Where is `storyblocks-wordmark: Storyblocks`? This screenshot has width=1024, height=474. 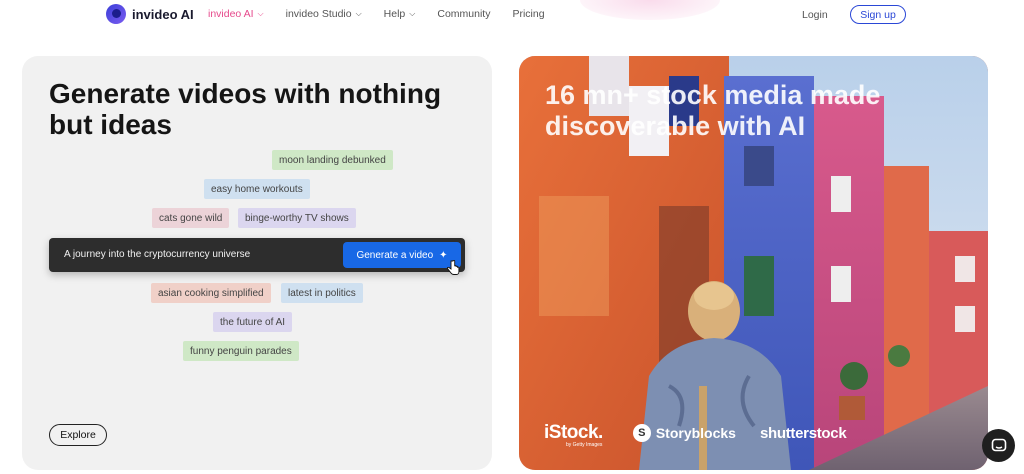 storyblocks-wordmark: Storyblocks is located at coordinates (695, 433).